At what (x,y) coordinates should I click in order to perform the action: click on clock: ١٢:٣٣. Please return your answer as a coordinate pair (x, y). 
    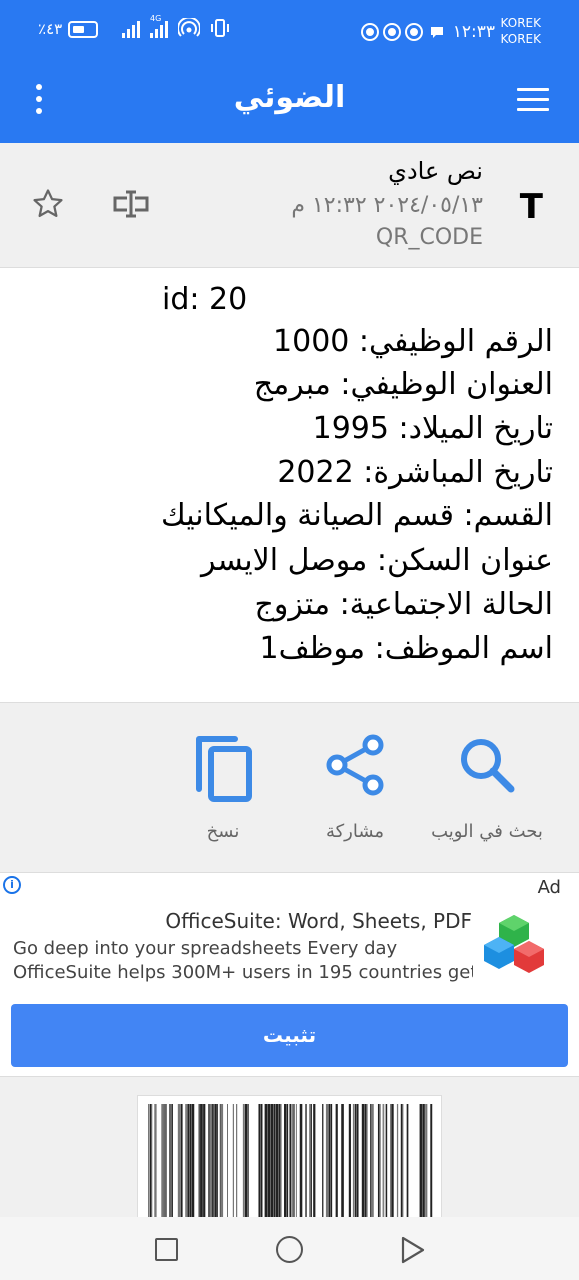
    Looking at the image, I should click on (473, 32).